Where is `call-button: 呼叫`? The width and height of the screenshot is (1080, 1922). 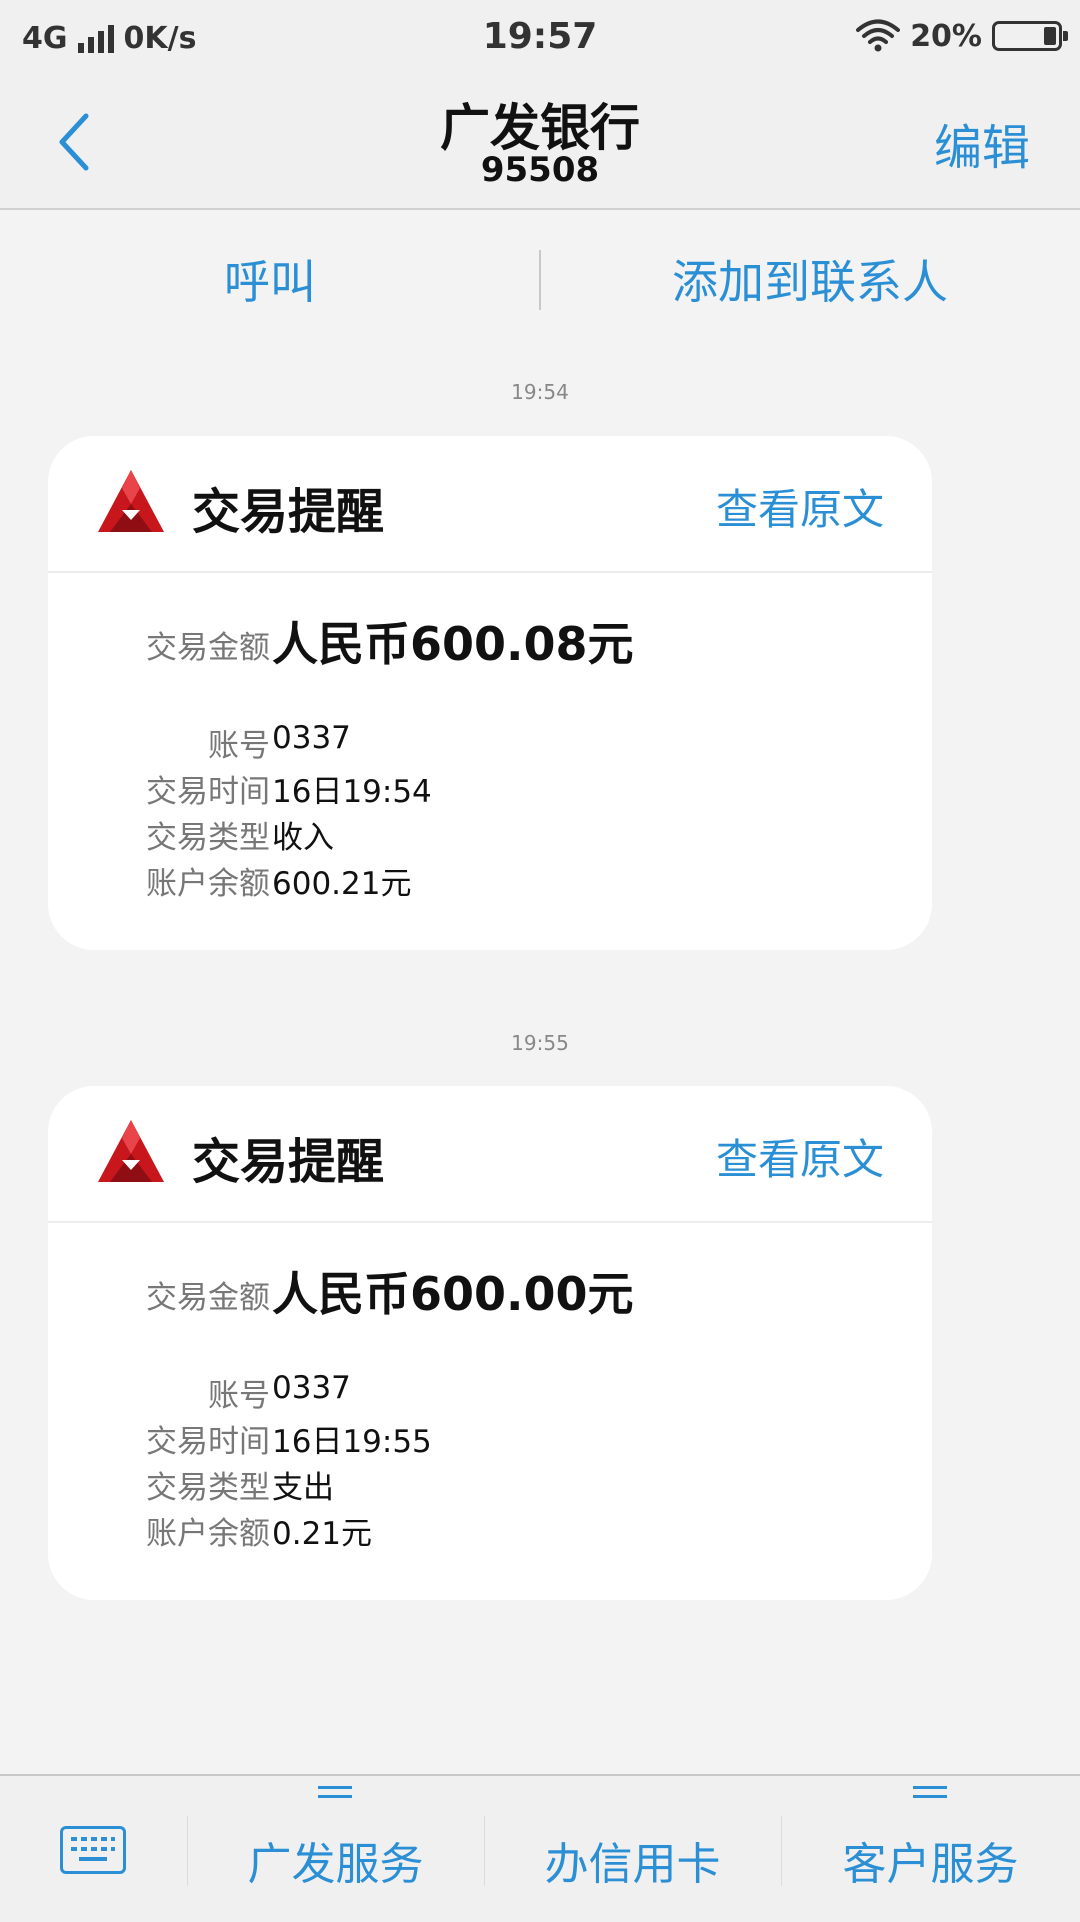 call-button: 呼叫 is located at coordinates (270, 279).